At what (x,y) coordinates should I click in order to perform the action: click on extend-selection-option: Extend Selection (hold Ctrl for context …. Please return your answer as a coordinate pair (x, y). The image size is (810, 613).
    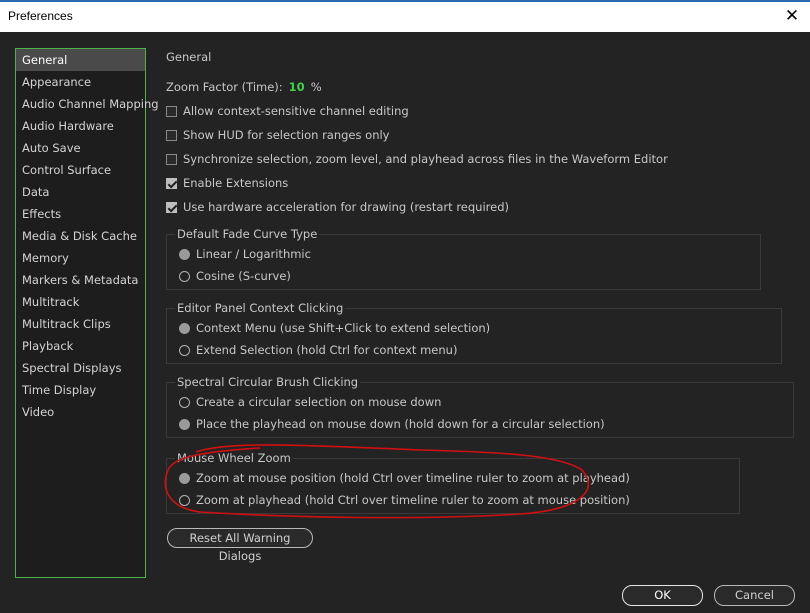
    Looking at the image, I should click on (318, 350).